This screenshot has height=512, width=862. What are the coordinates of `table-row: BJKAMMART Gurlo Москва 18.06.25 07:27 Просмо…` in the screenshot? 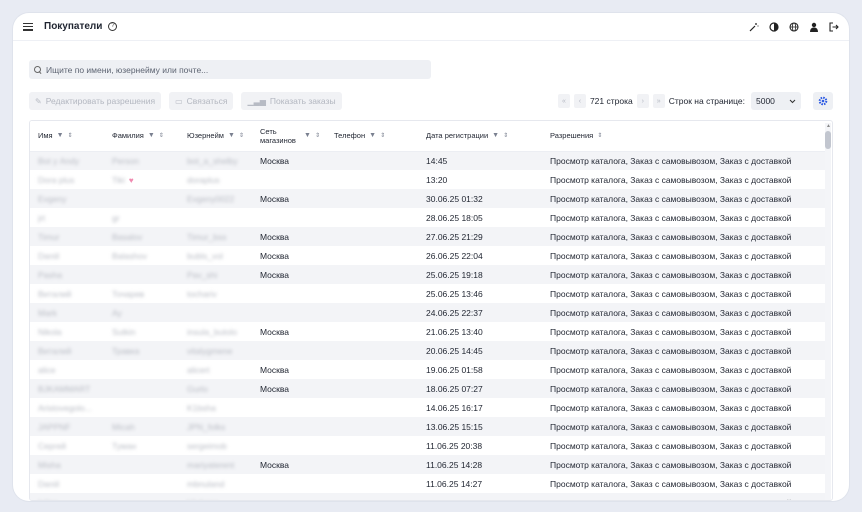 It's located at (427, 388).